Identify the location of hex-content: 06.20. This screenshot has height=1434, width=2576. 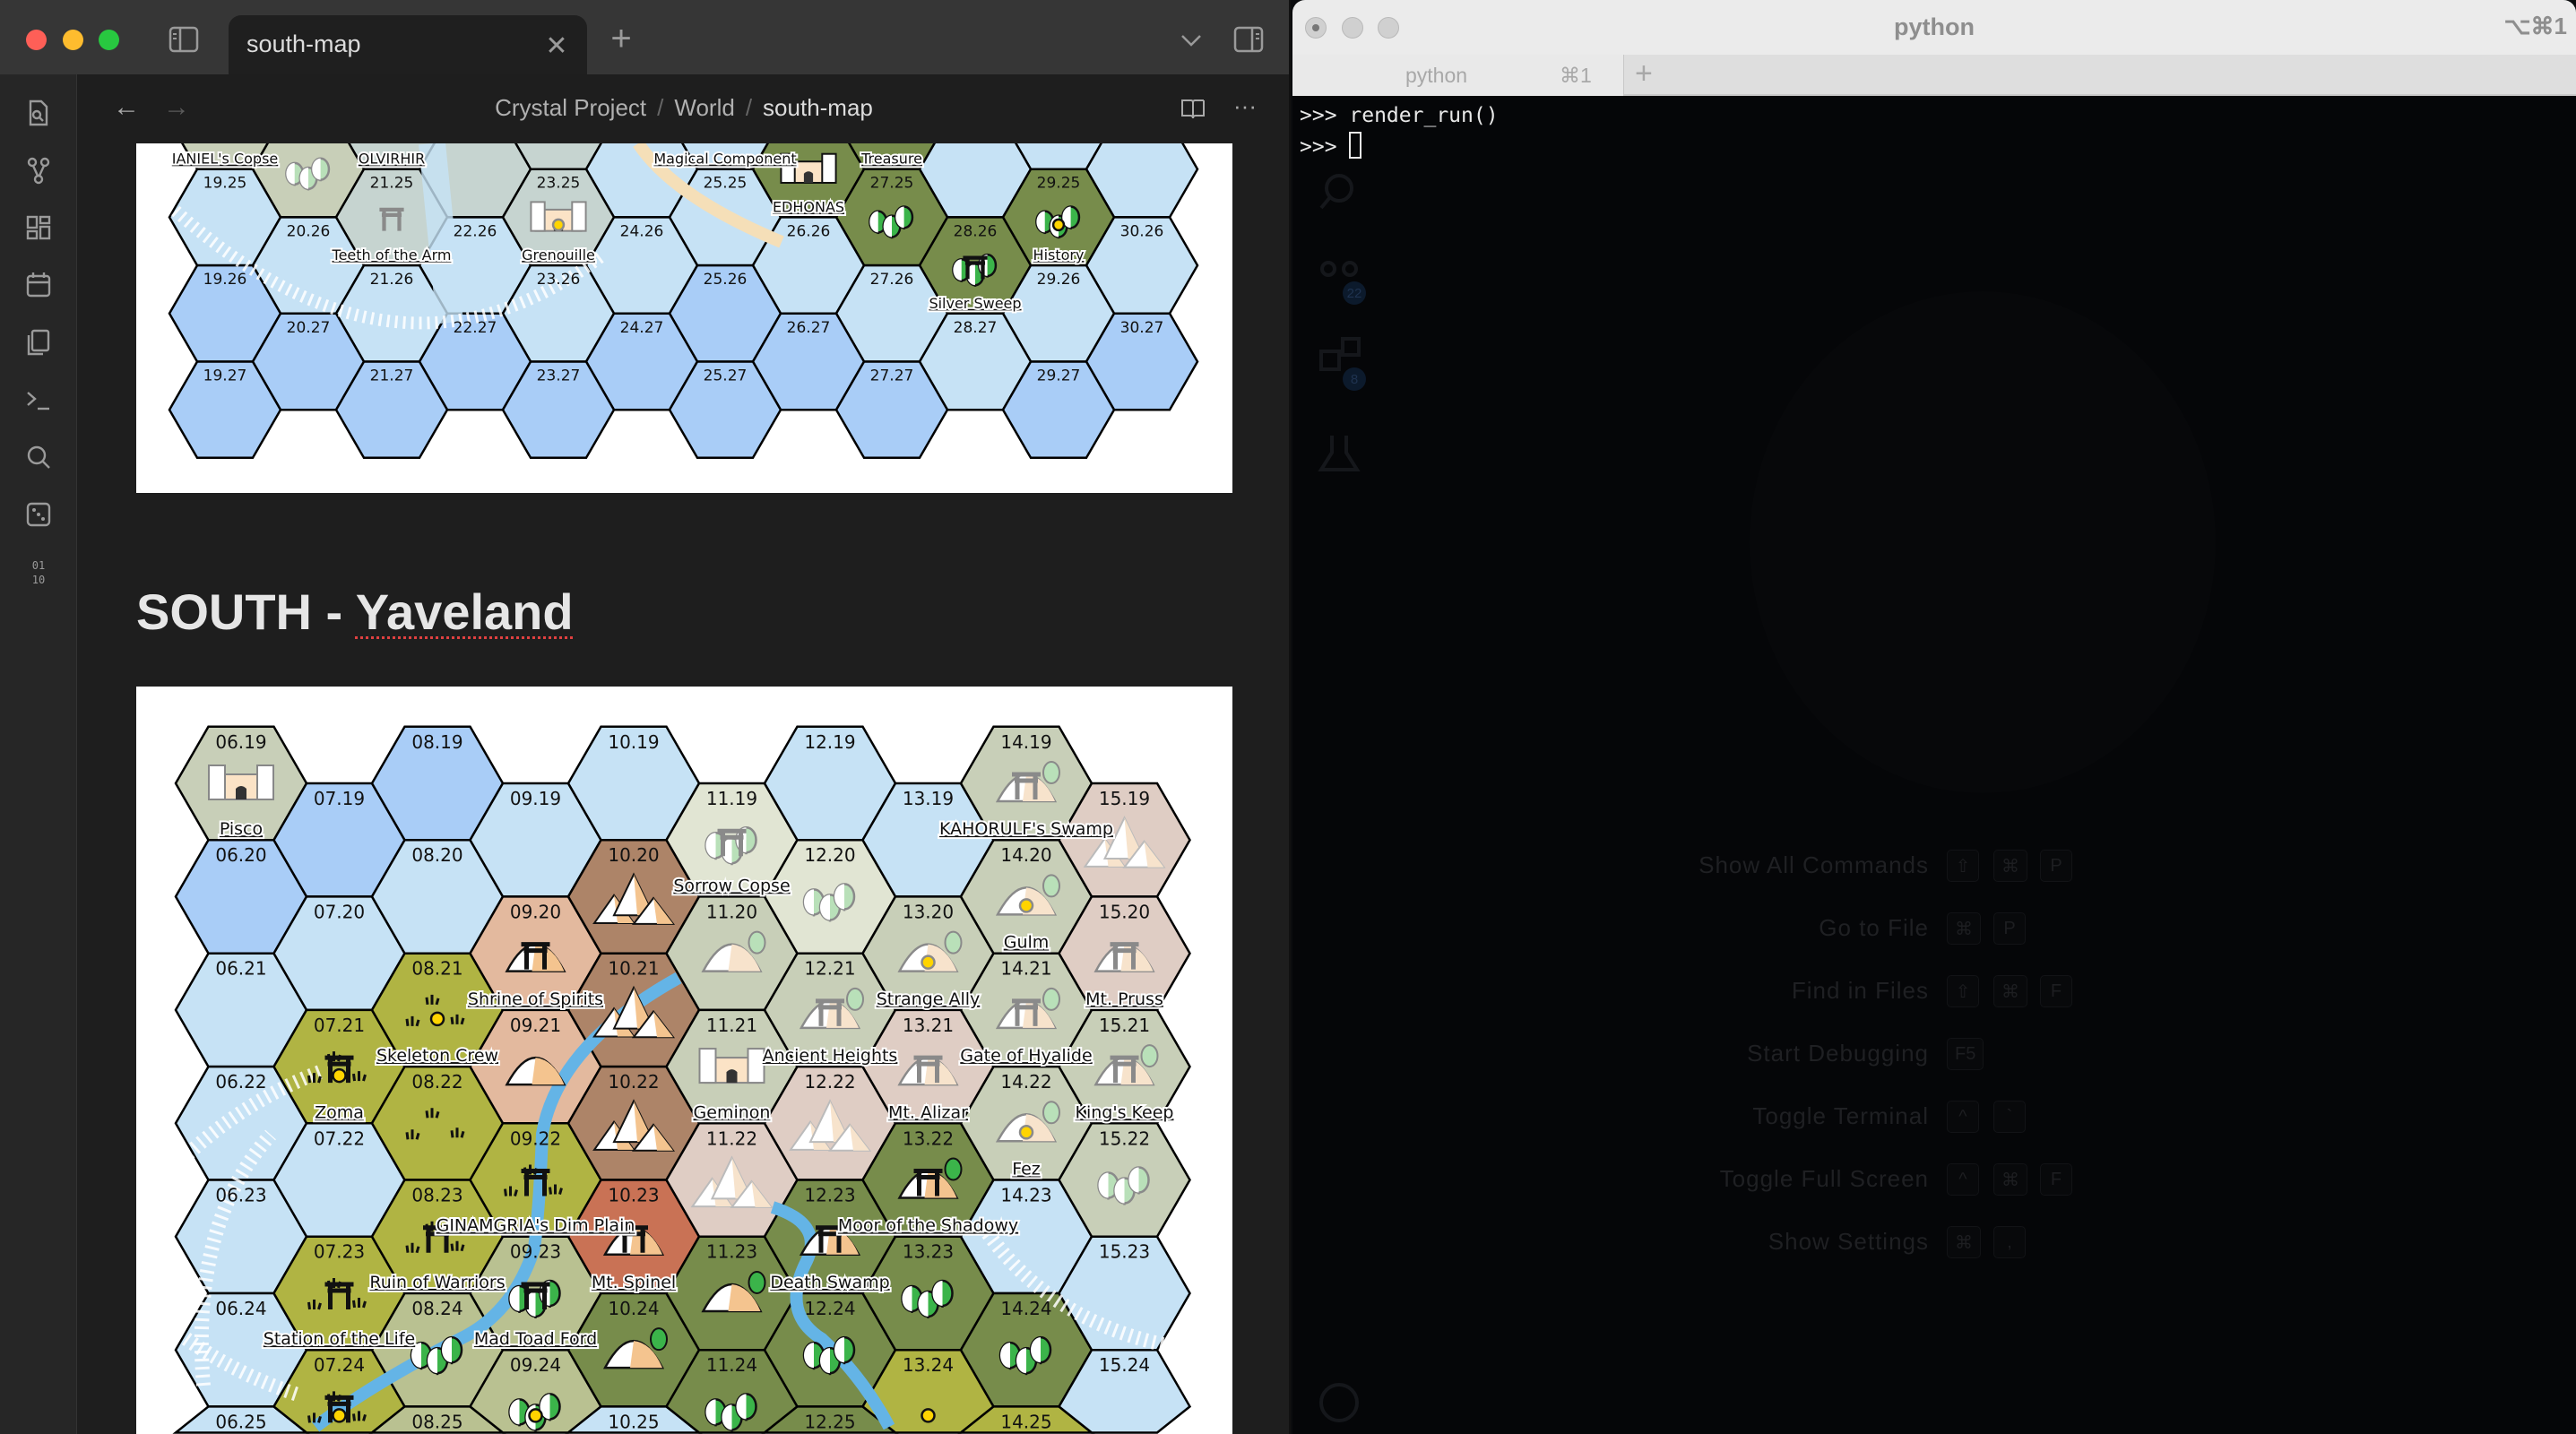
(240, 855).